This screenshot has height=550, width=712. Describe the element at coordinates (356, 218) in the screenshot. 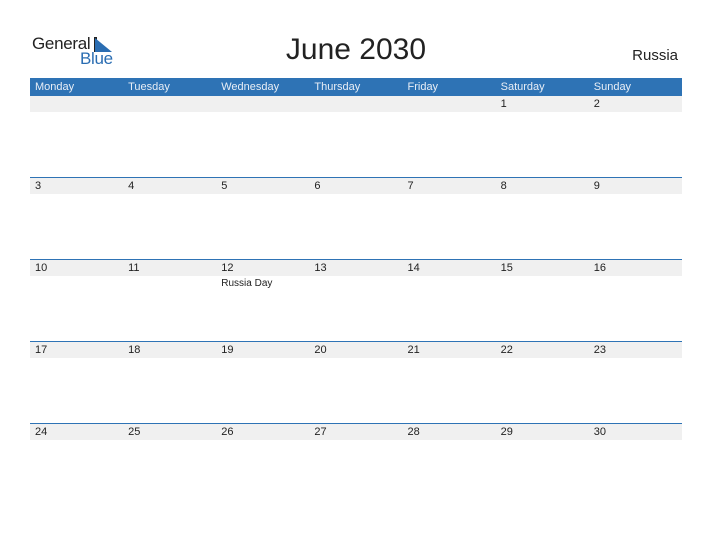

I see `week-row: 3 4 5 6 7 8 9` at that location.